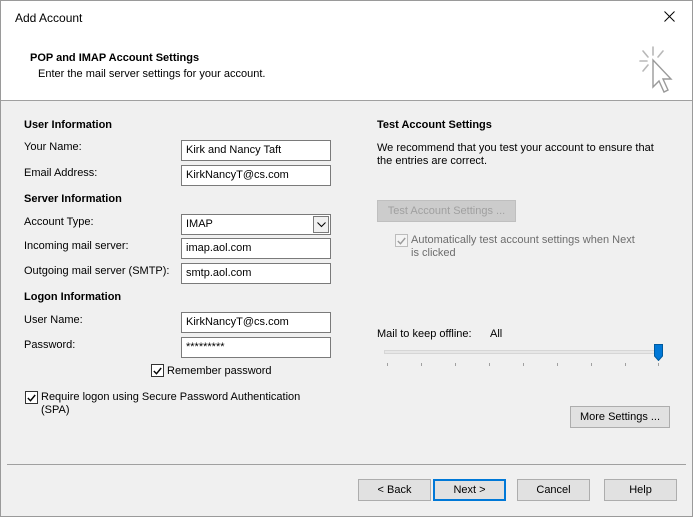 Image resolution: width=693 pixels, height=517 pixels. Describe the element at coordinates (256, 150) in the screenshot. I see `your-name-field: Kirk and Nancy Taft` at that location.